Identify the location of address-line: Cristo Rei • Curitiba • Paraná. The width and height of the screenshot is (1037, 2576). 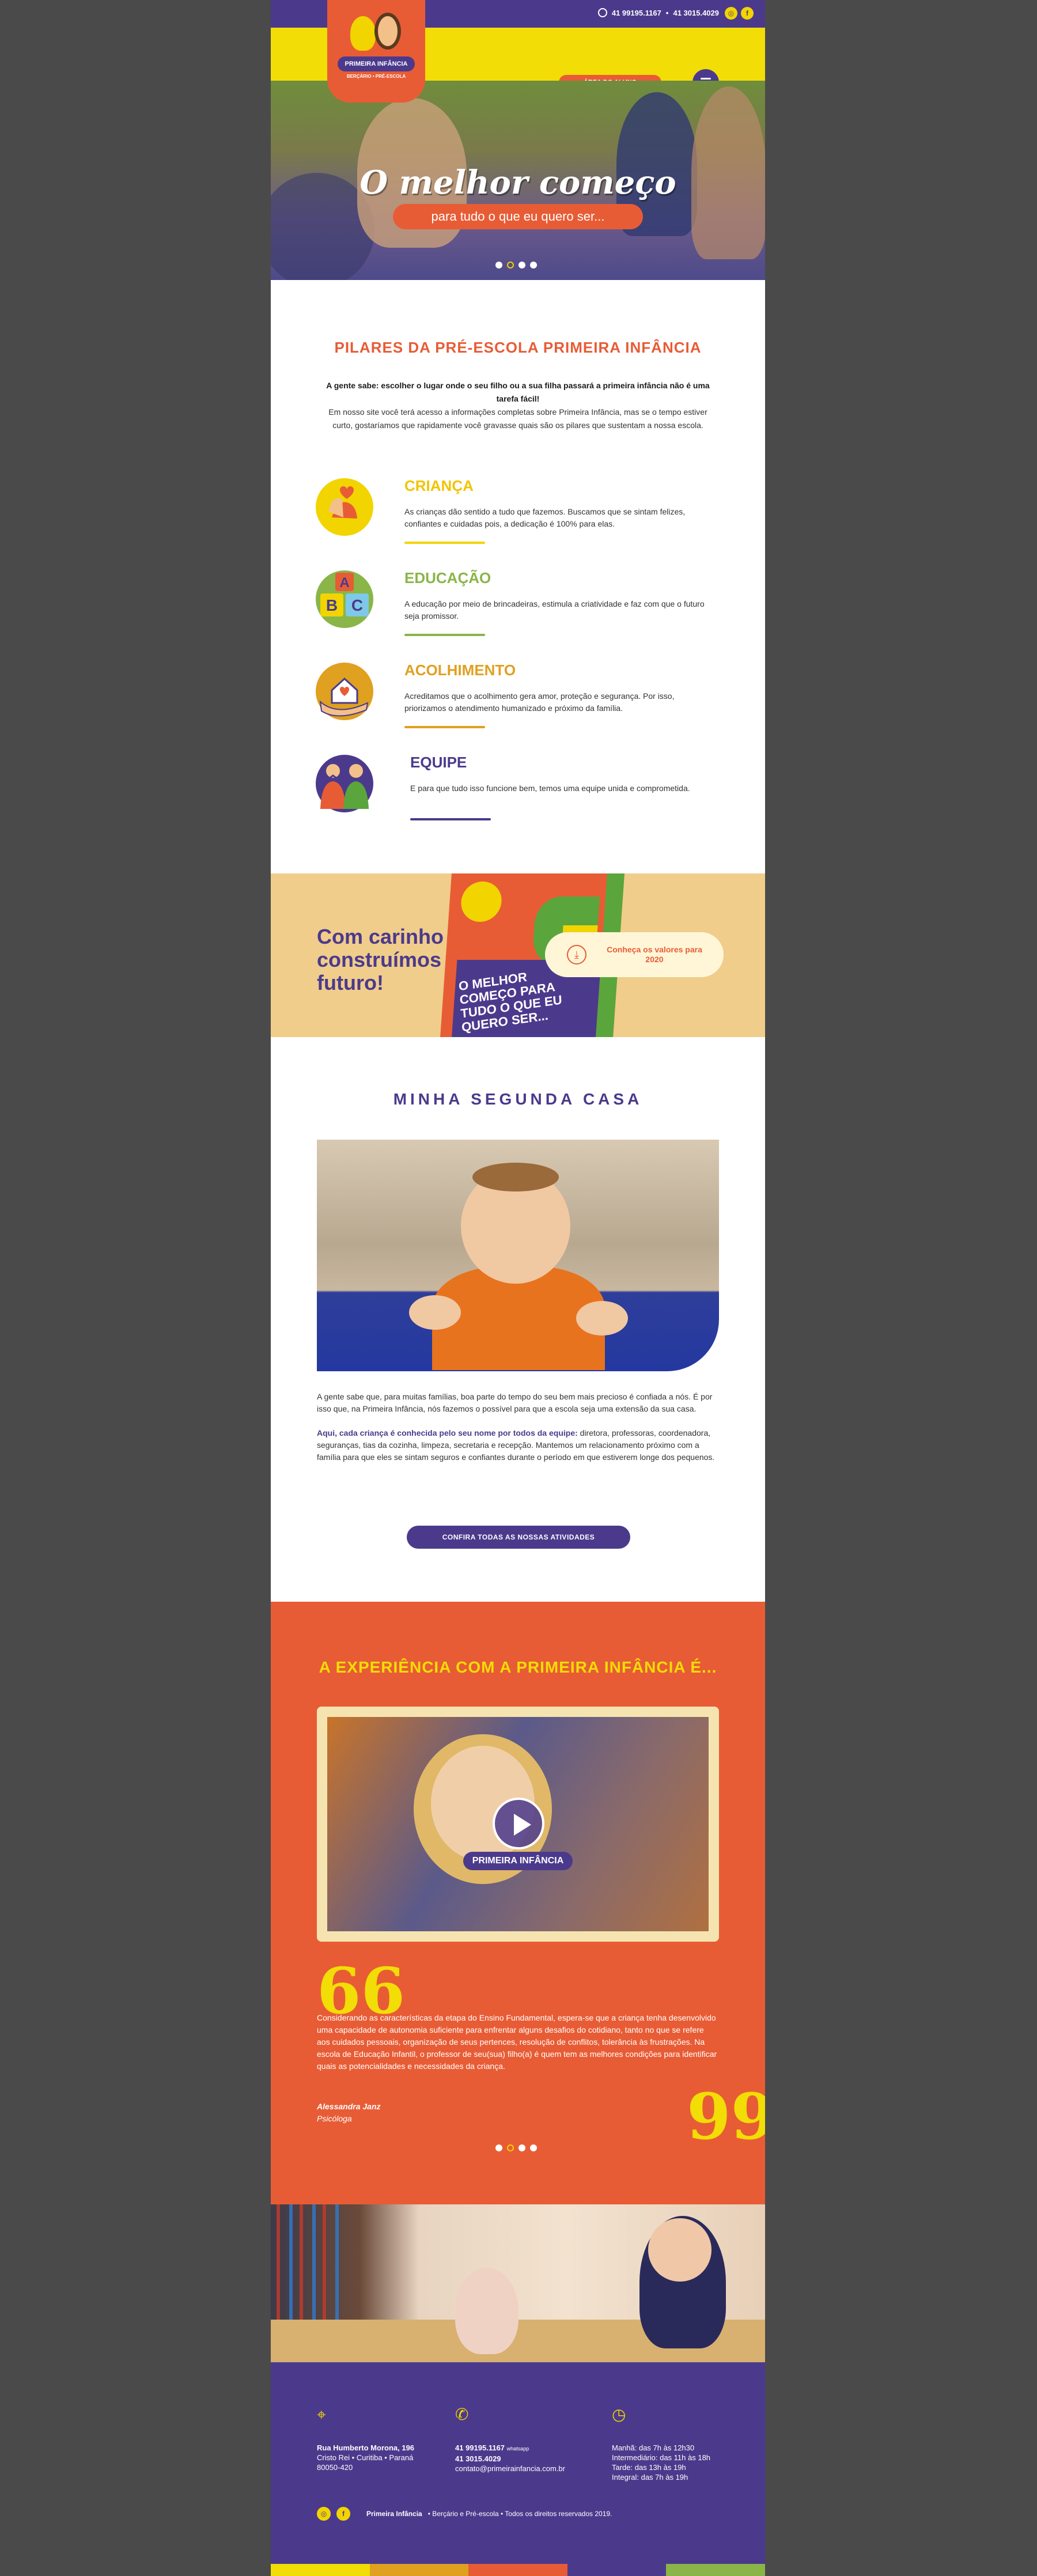
(366, 2457).